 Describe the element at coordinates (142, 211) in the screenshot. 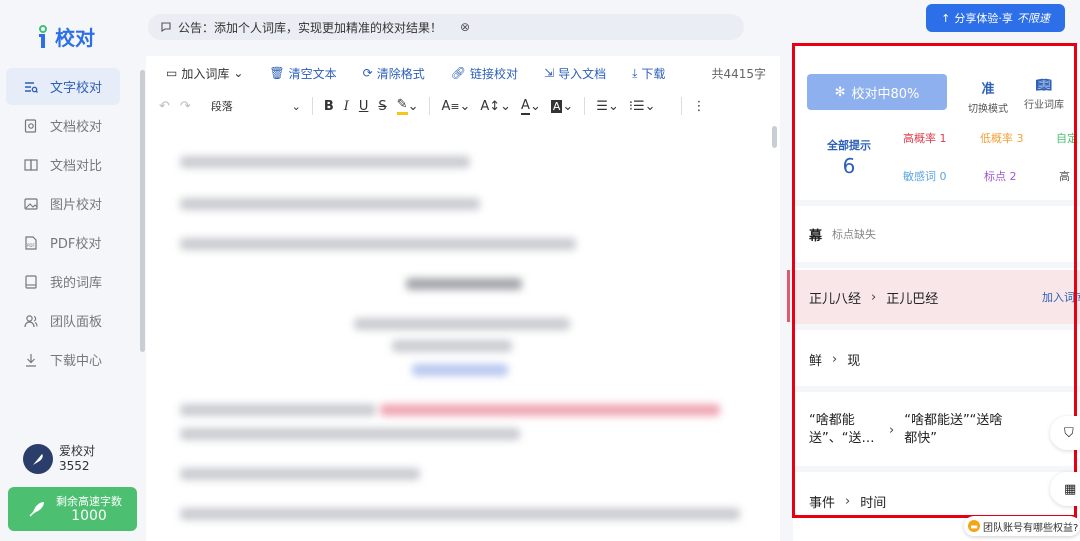

I see `sidebar-scrollbar` at that location.